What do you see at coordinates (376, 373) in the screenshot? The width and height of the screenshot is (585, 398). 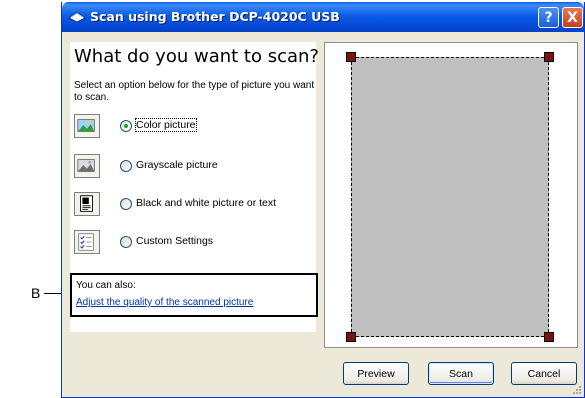 I see `preview-button: Preview` at bounding box center [376, 373].